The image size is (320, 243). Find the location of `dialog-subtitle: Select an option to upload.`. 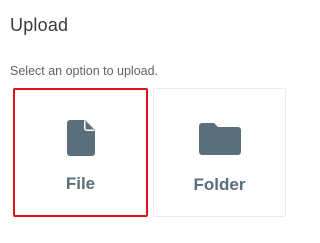

dialog-subtitle: Select an option to upload. is located at coordinates (84, 71).